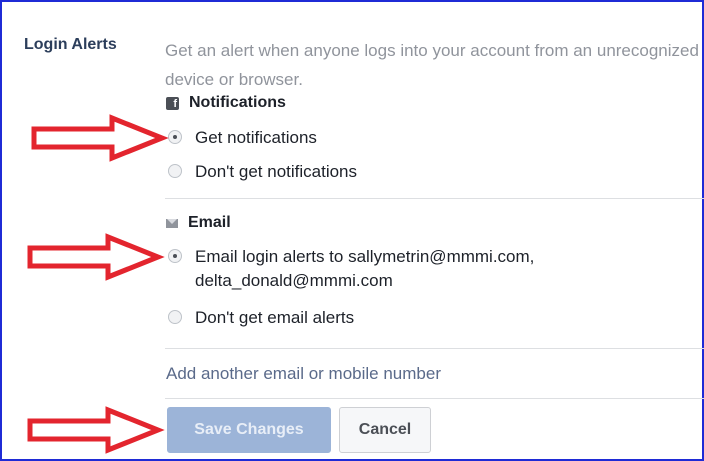 The width and height of the screenshot is (704, 461). Describe the element at coordinates (209, 222) in the screenshot. I see `email-header-label: Email` at that location.